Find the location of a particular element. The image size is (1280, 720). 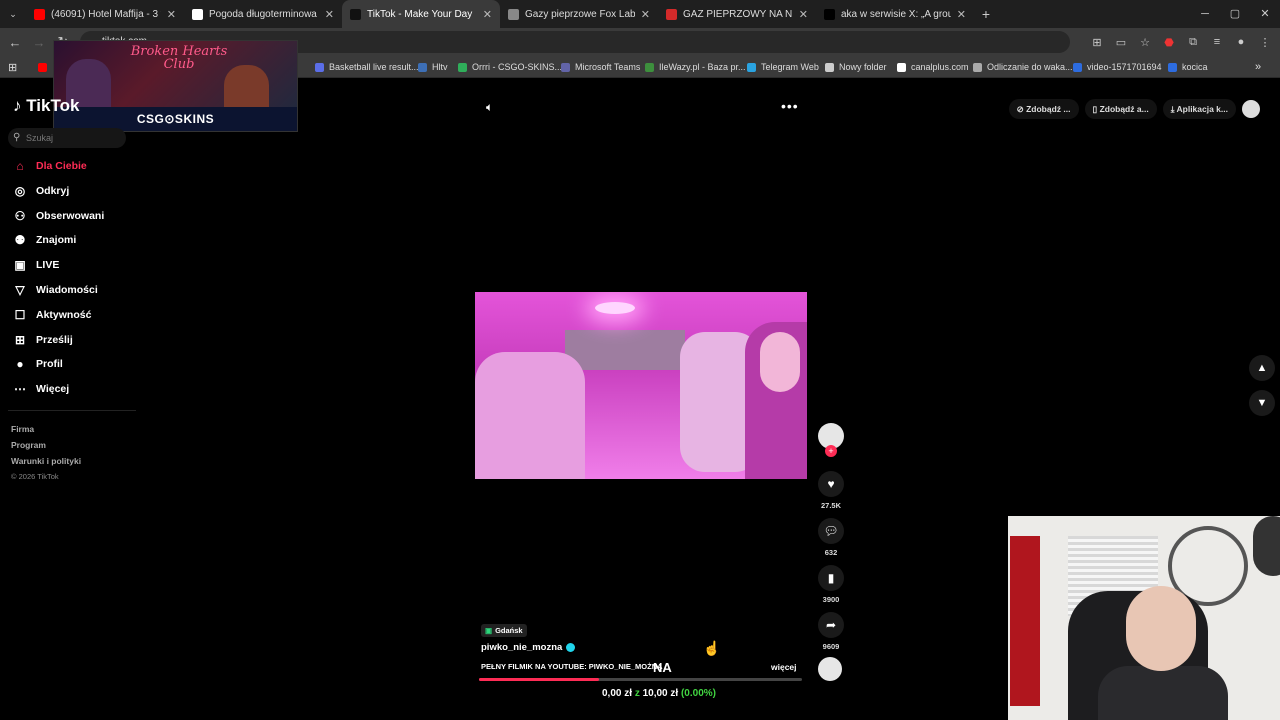

profile-icon: ● is located at coordinates (1241, 42).